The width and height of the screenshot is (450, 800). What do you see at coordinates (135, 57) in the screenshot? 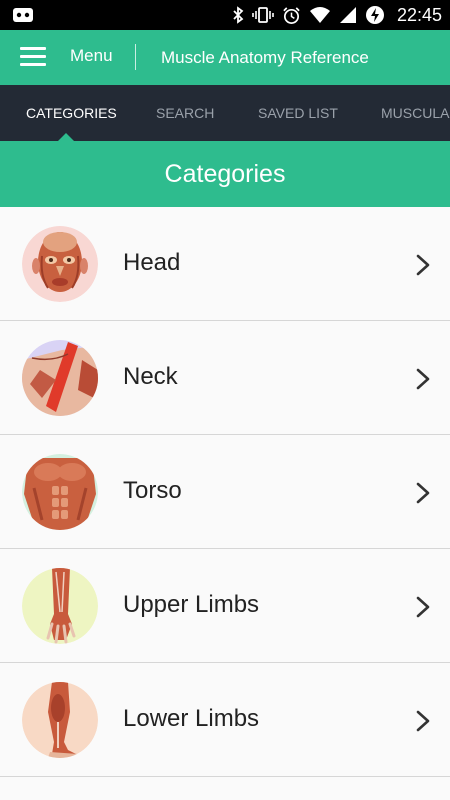
I see `app-bar-divider` at bounding box center [135, 57].